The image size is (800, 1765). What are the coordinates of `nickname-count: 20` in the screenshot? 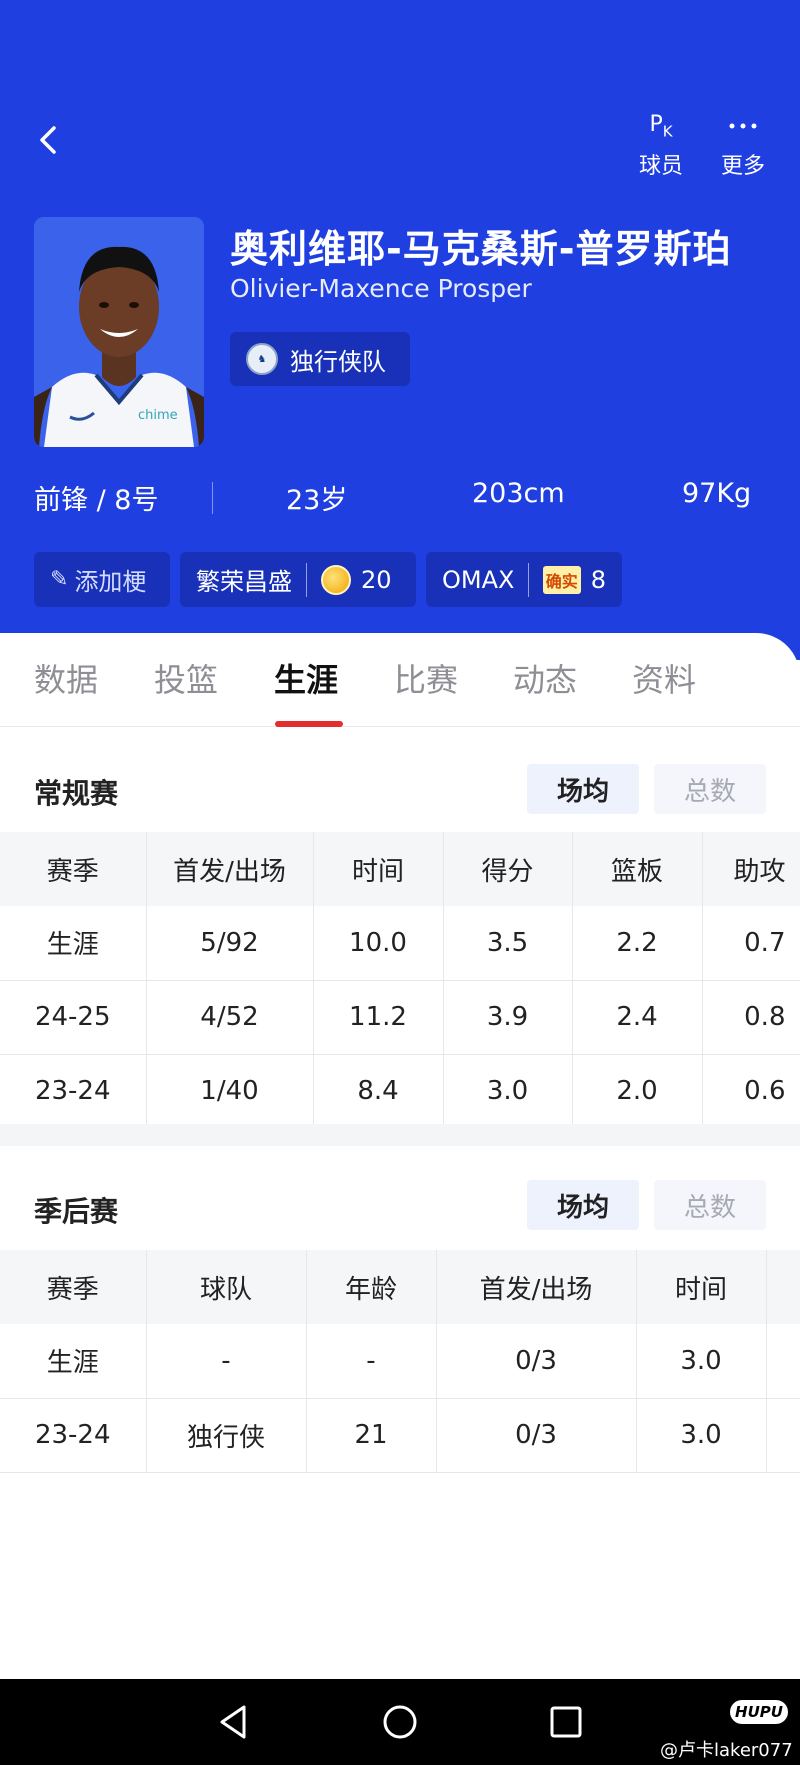 It's located at (376, 579).